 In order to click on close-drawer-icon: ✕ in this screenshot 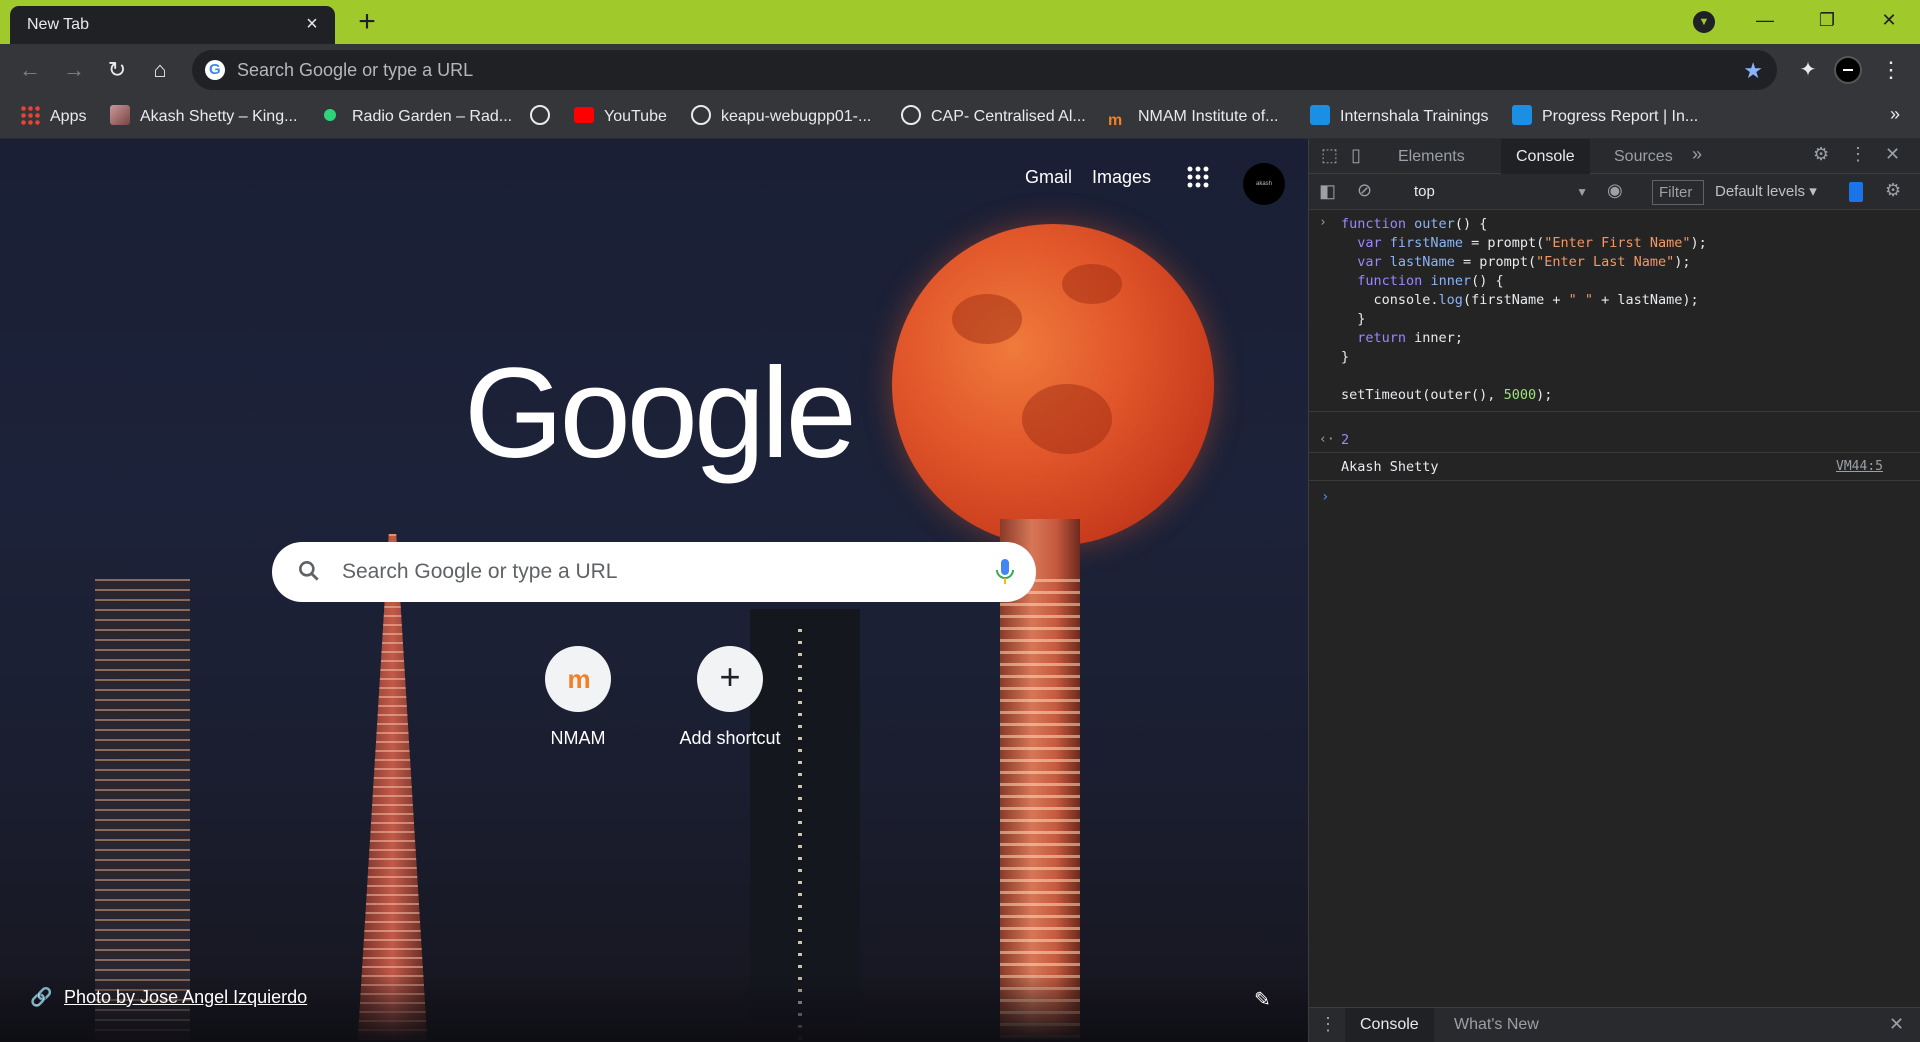, I will do `click(1896, 1024)`.